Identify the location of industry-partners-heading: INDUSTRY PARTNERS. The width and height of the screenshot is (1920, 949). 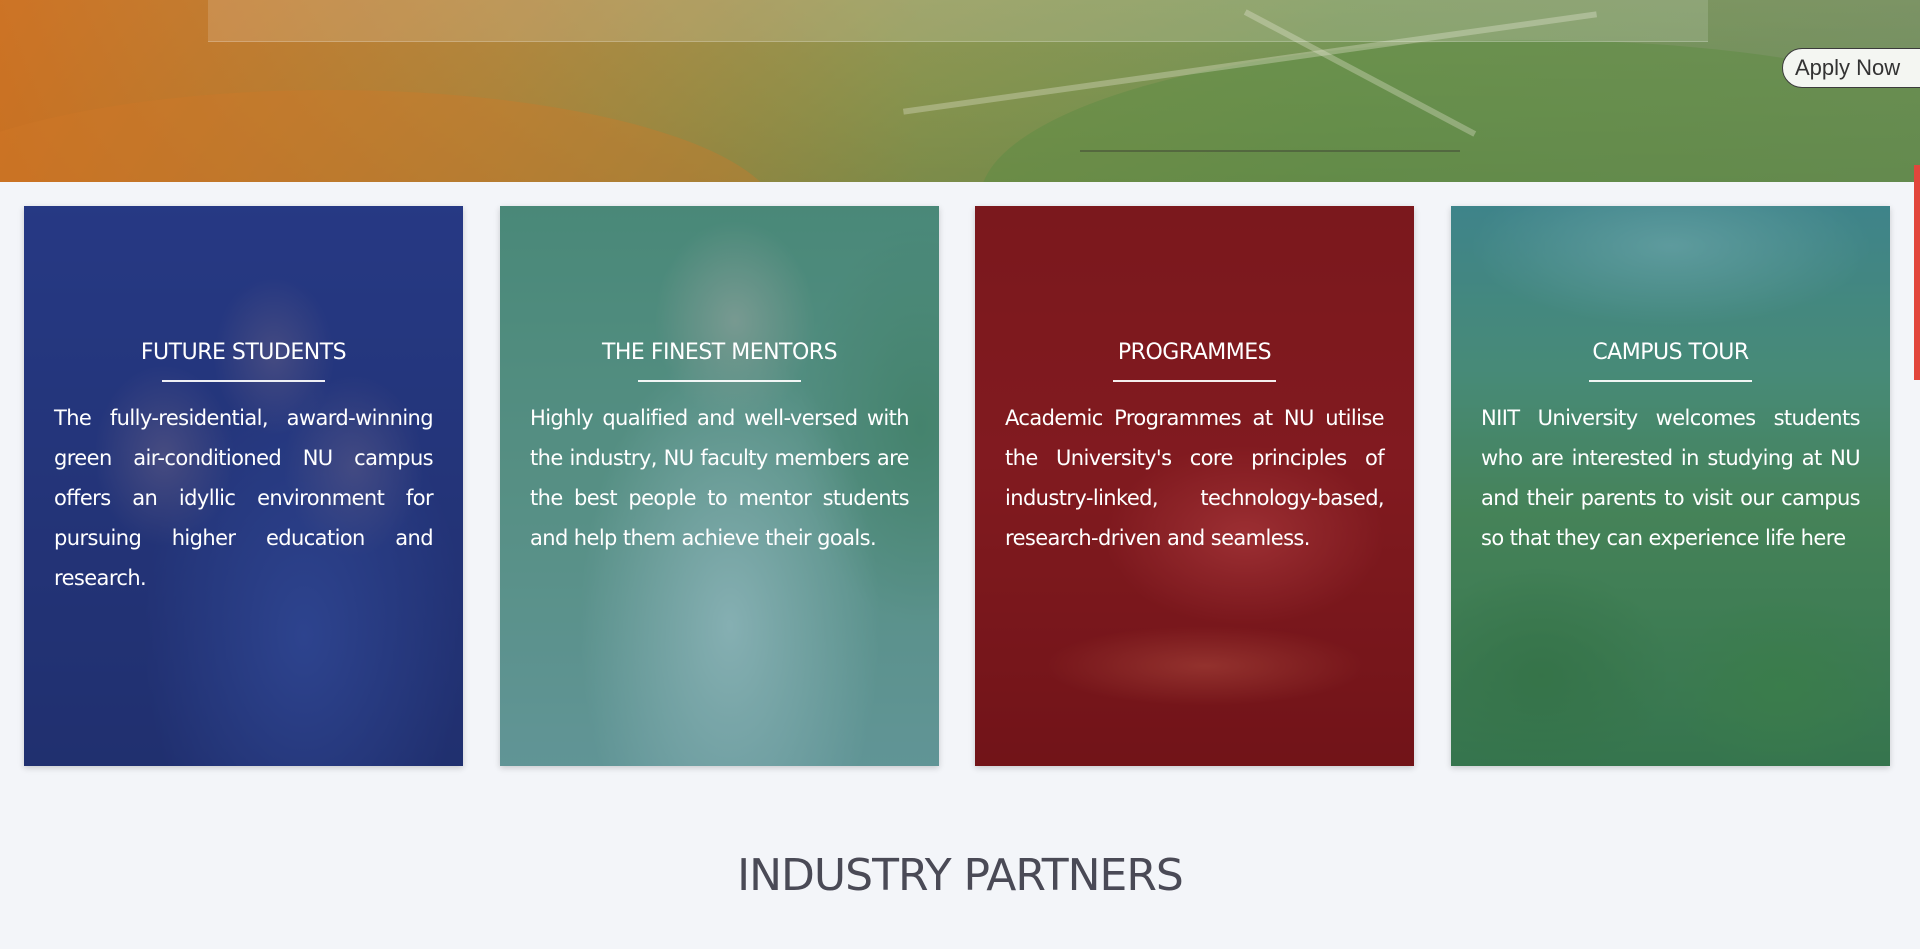
(960, 875).